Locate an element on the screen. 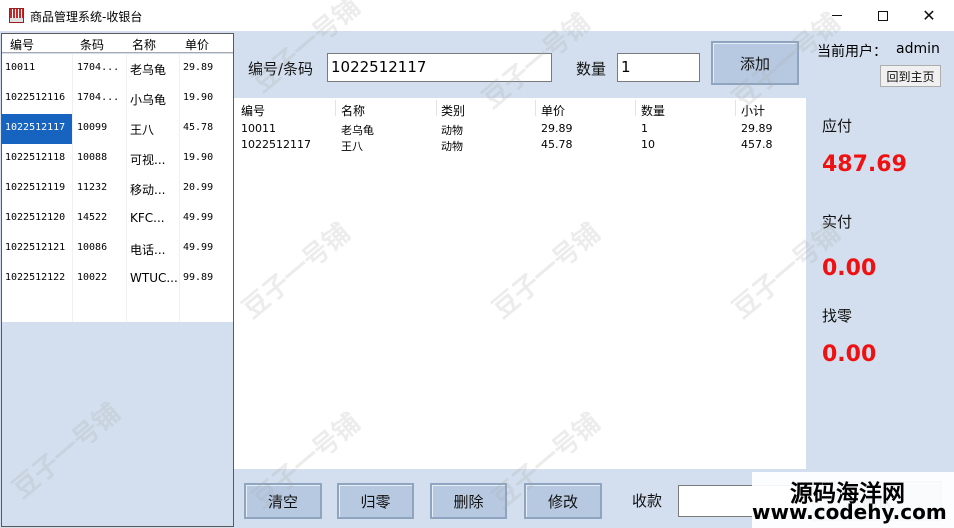 This screenshot has width=954, height=528. product-cell-name: 老乌龟 is located at coordinates (148, 70).